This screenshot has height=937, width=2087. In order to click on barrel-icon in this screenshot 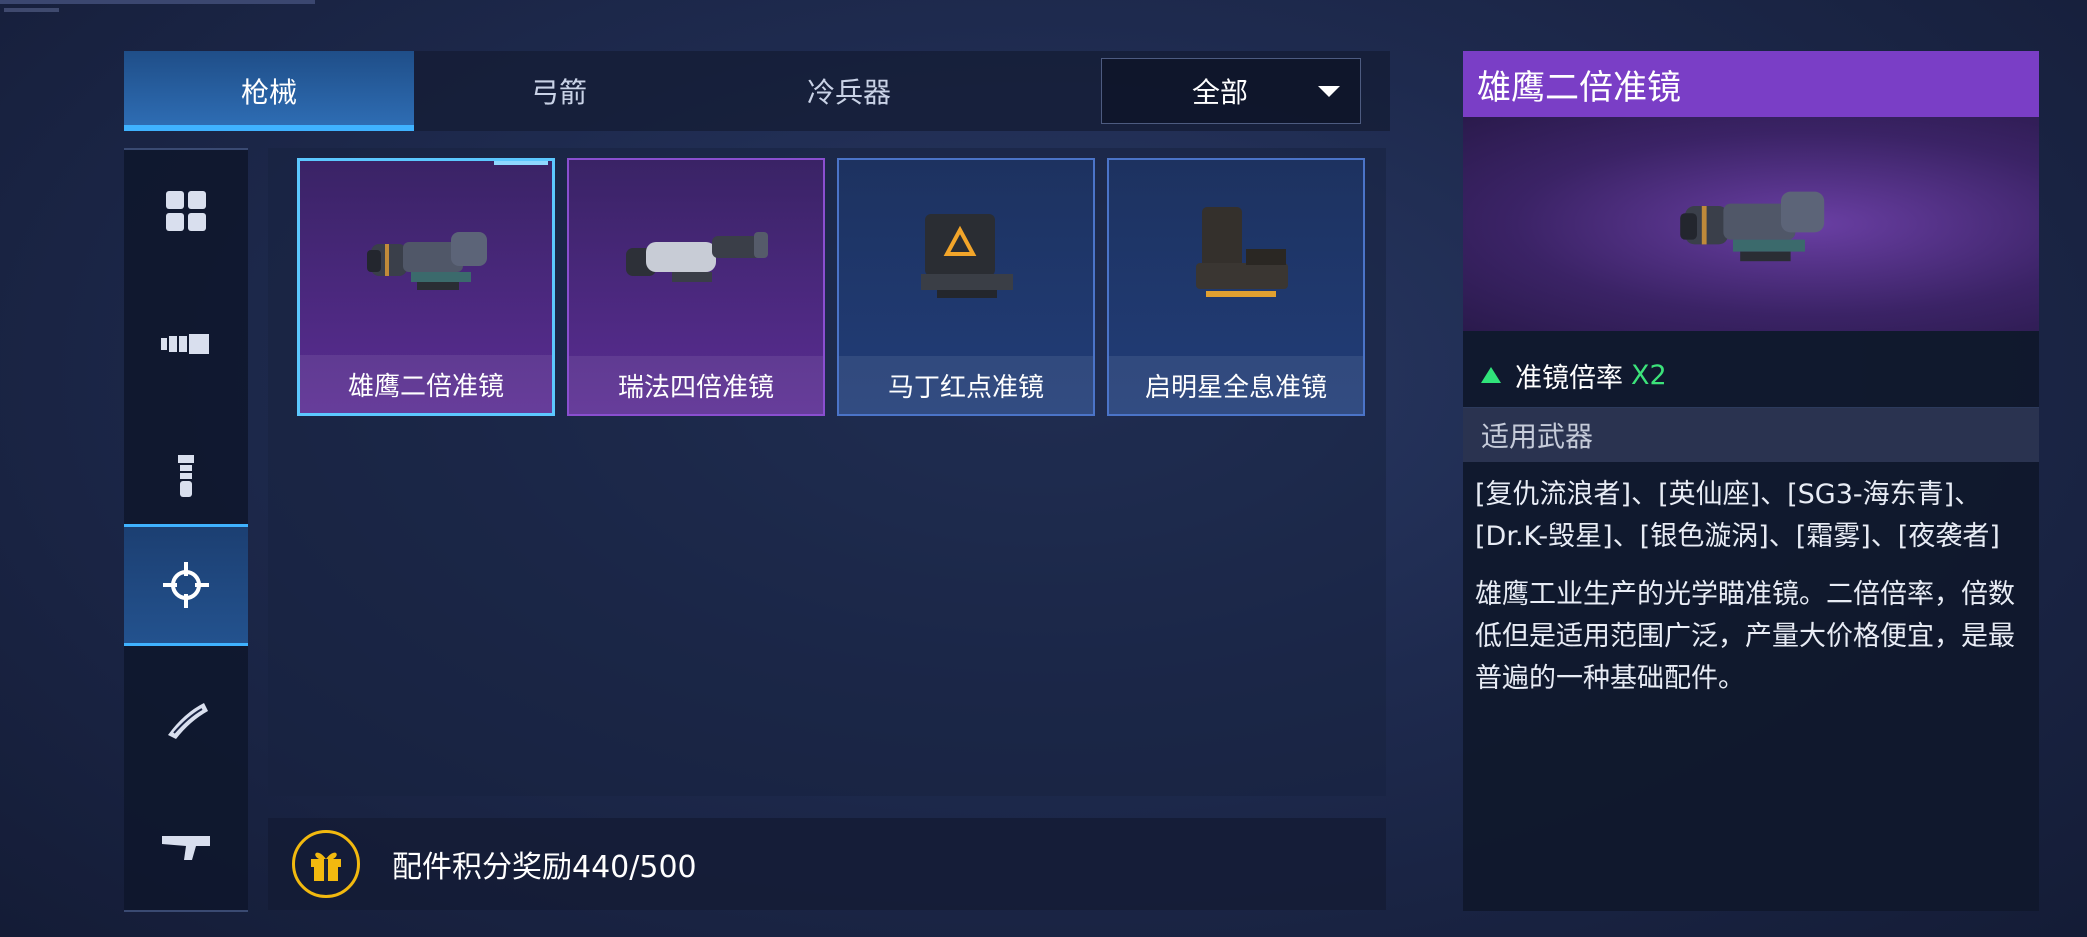, I will do `click(185, 344)`.